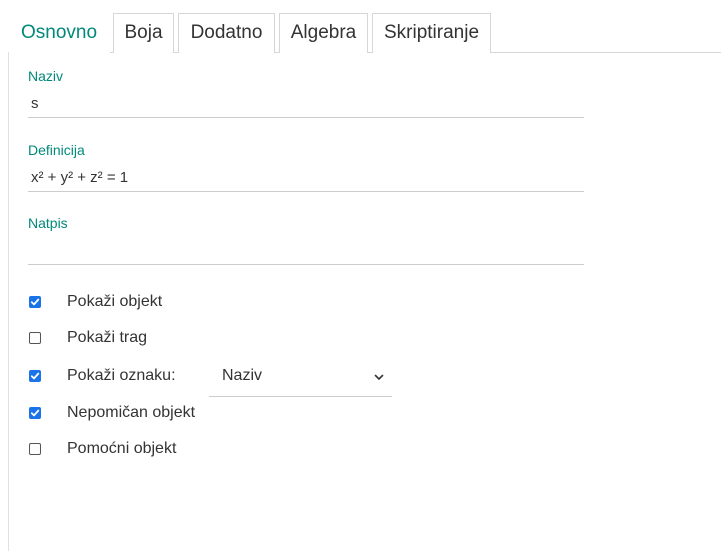  What do you see at coordinates (306, 251) in the screenshot?
I see `natpis-input` at bounding box center [306, 251].